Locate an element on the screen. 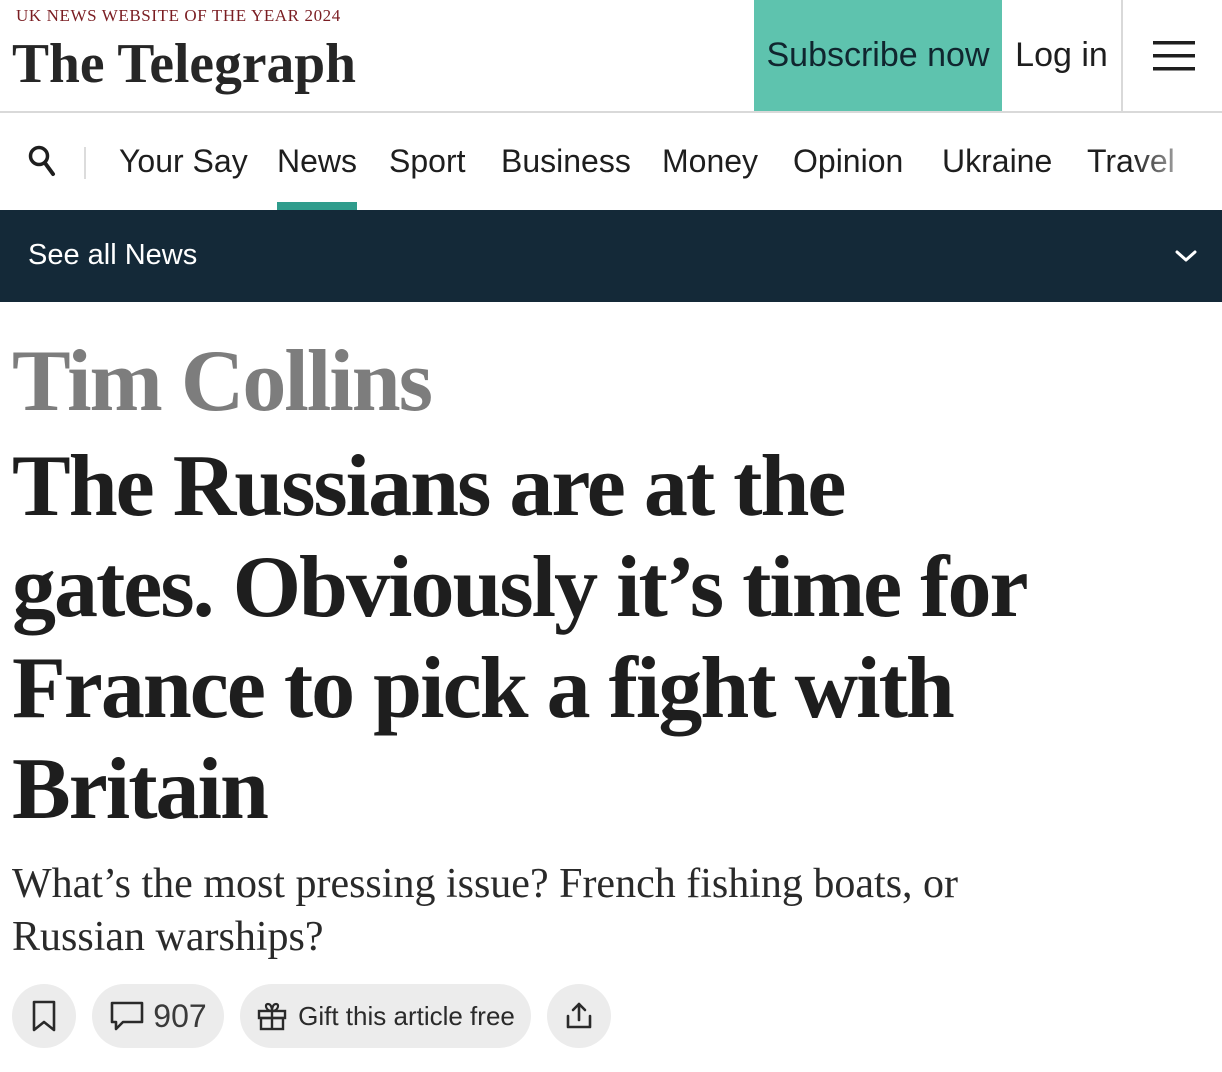 The height and width of the screenshot is (1072, 1222). chevron-down-icon is located at coordinates (1186, 256).